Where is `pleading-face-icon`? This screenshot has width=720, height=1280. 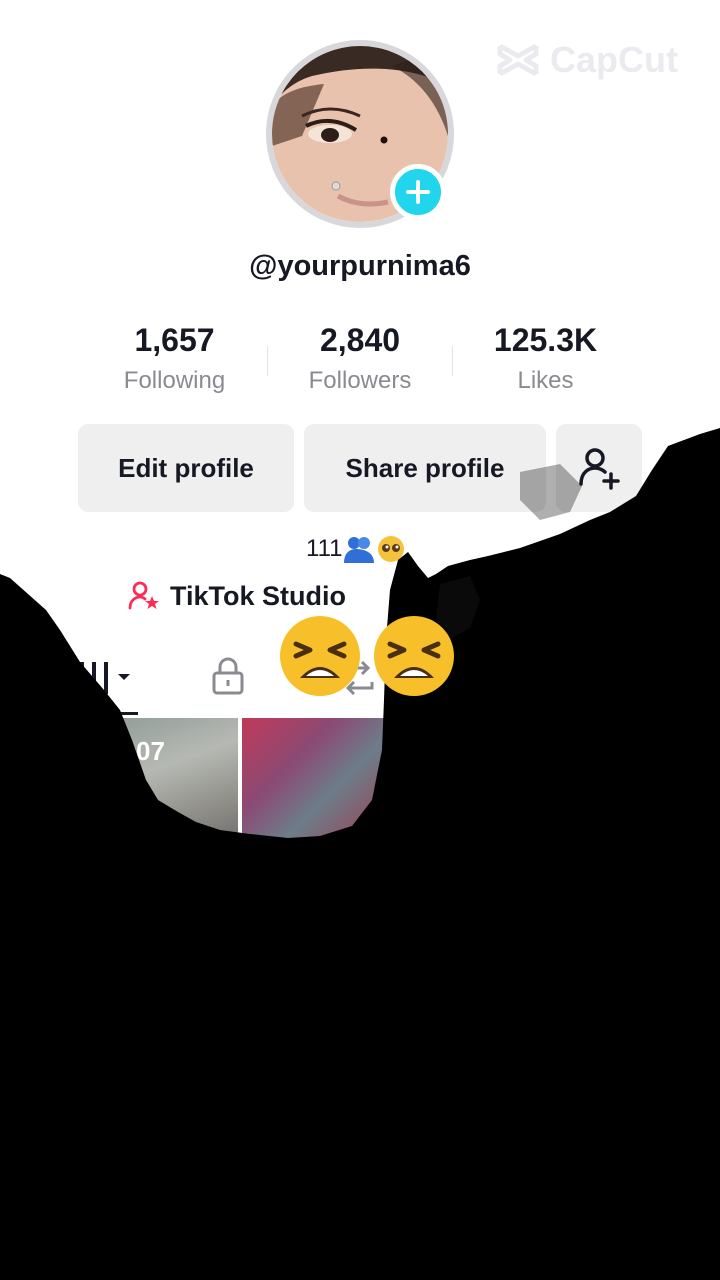
pleading-face-icon is located at coordinates (391, 549).